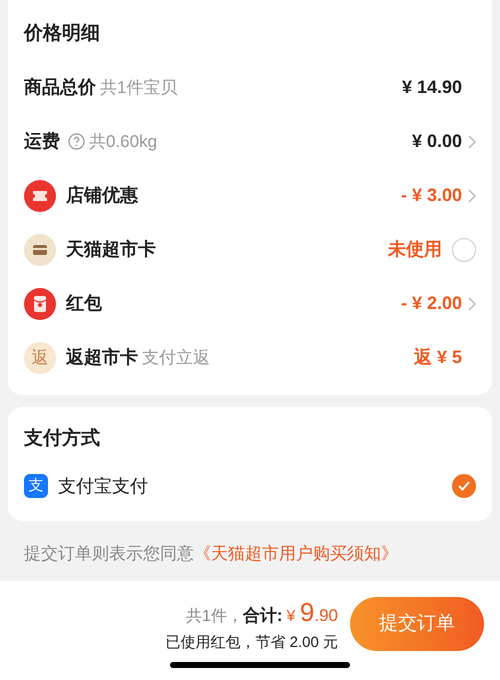  I want to click on check-icon, so click(464, 486).